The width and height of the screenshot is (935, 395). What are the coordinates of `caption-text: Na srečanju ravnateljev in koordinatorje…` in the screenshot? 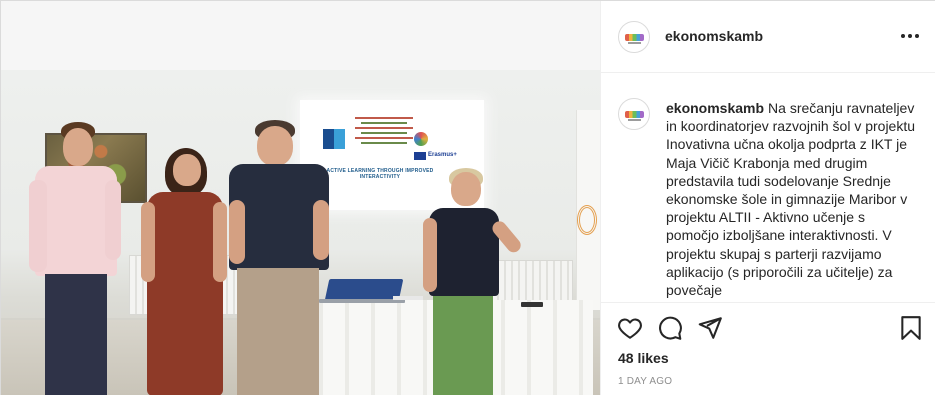 It's located at (791, 199).